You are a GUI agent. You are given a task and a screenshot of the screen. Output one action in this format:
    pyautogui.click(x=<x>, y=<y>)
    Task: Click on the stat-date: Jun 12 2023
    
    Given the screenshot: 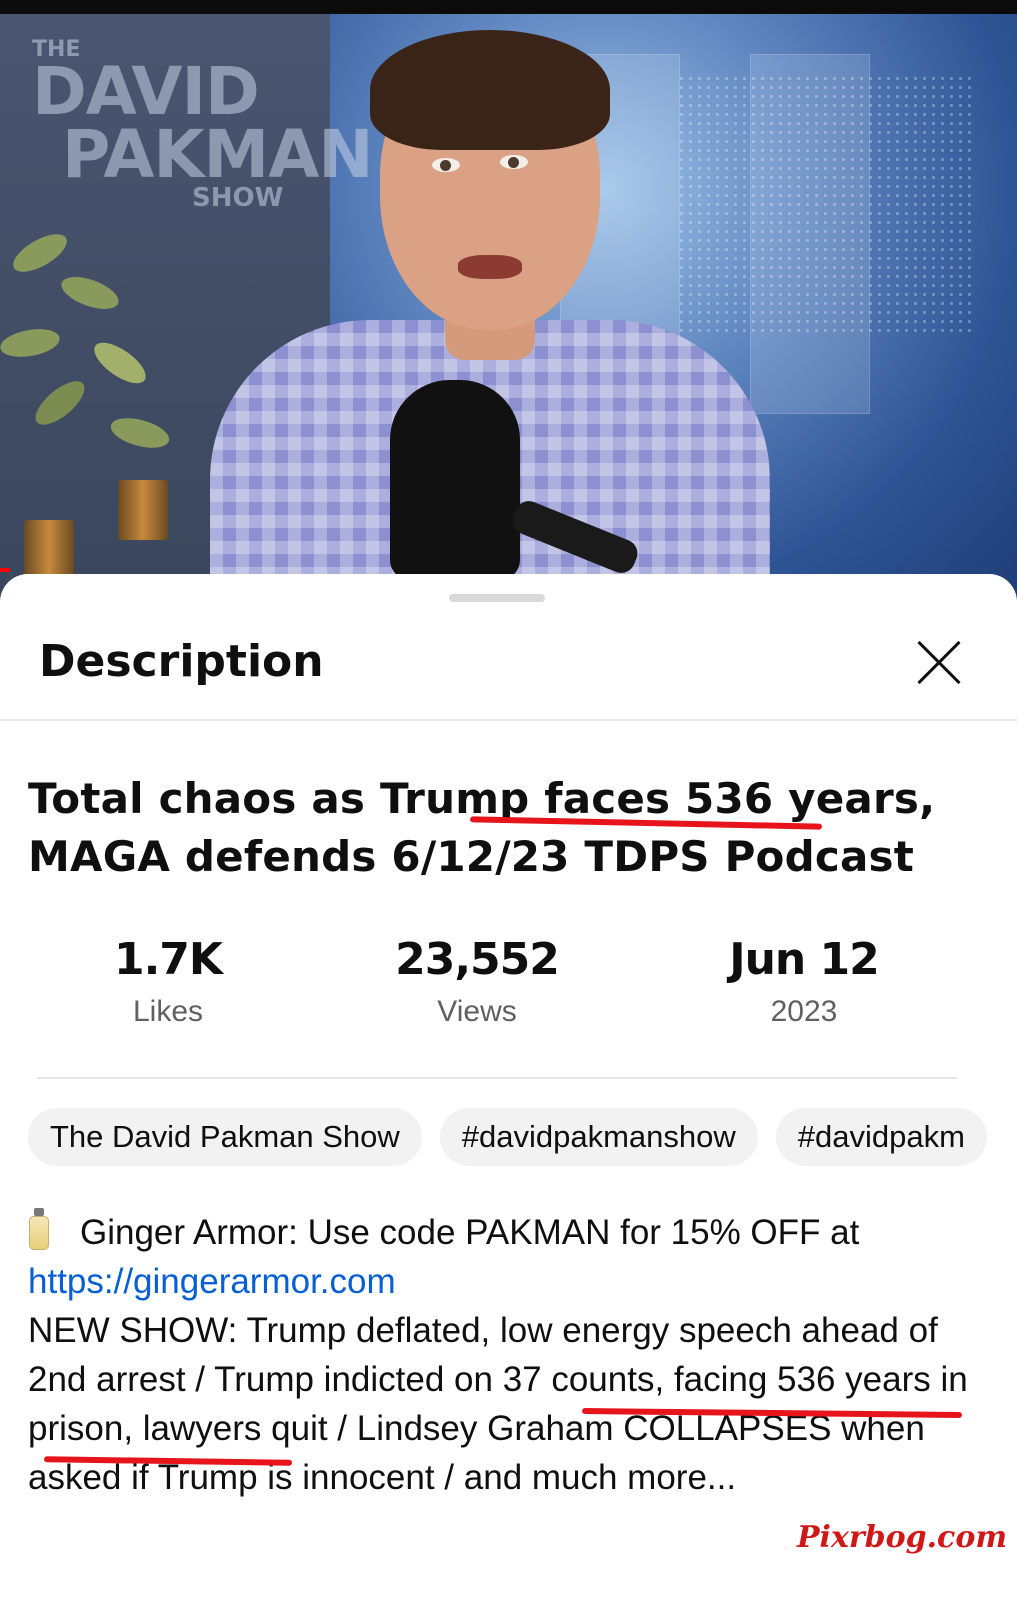 What is the action you would take?
    pyautogui.click(x=804, y=981)
    